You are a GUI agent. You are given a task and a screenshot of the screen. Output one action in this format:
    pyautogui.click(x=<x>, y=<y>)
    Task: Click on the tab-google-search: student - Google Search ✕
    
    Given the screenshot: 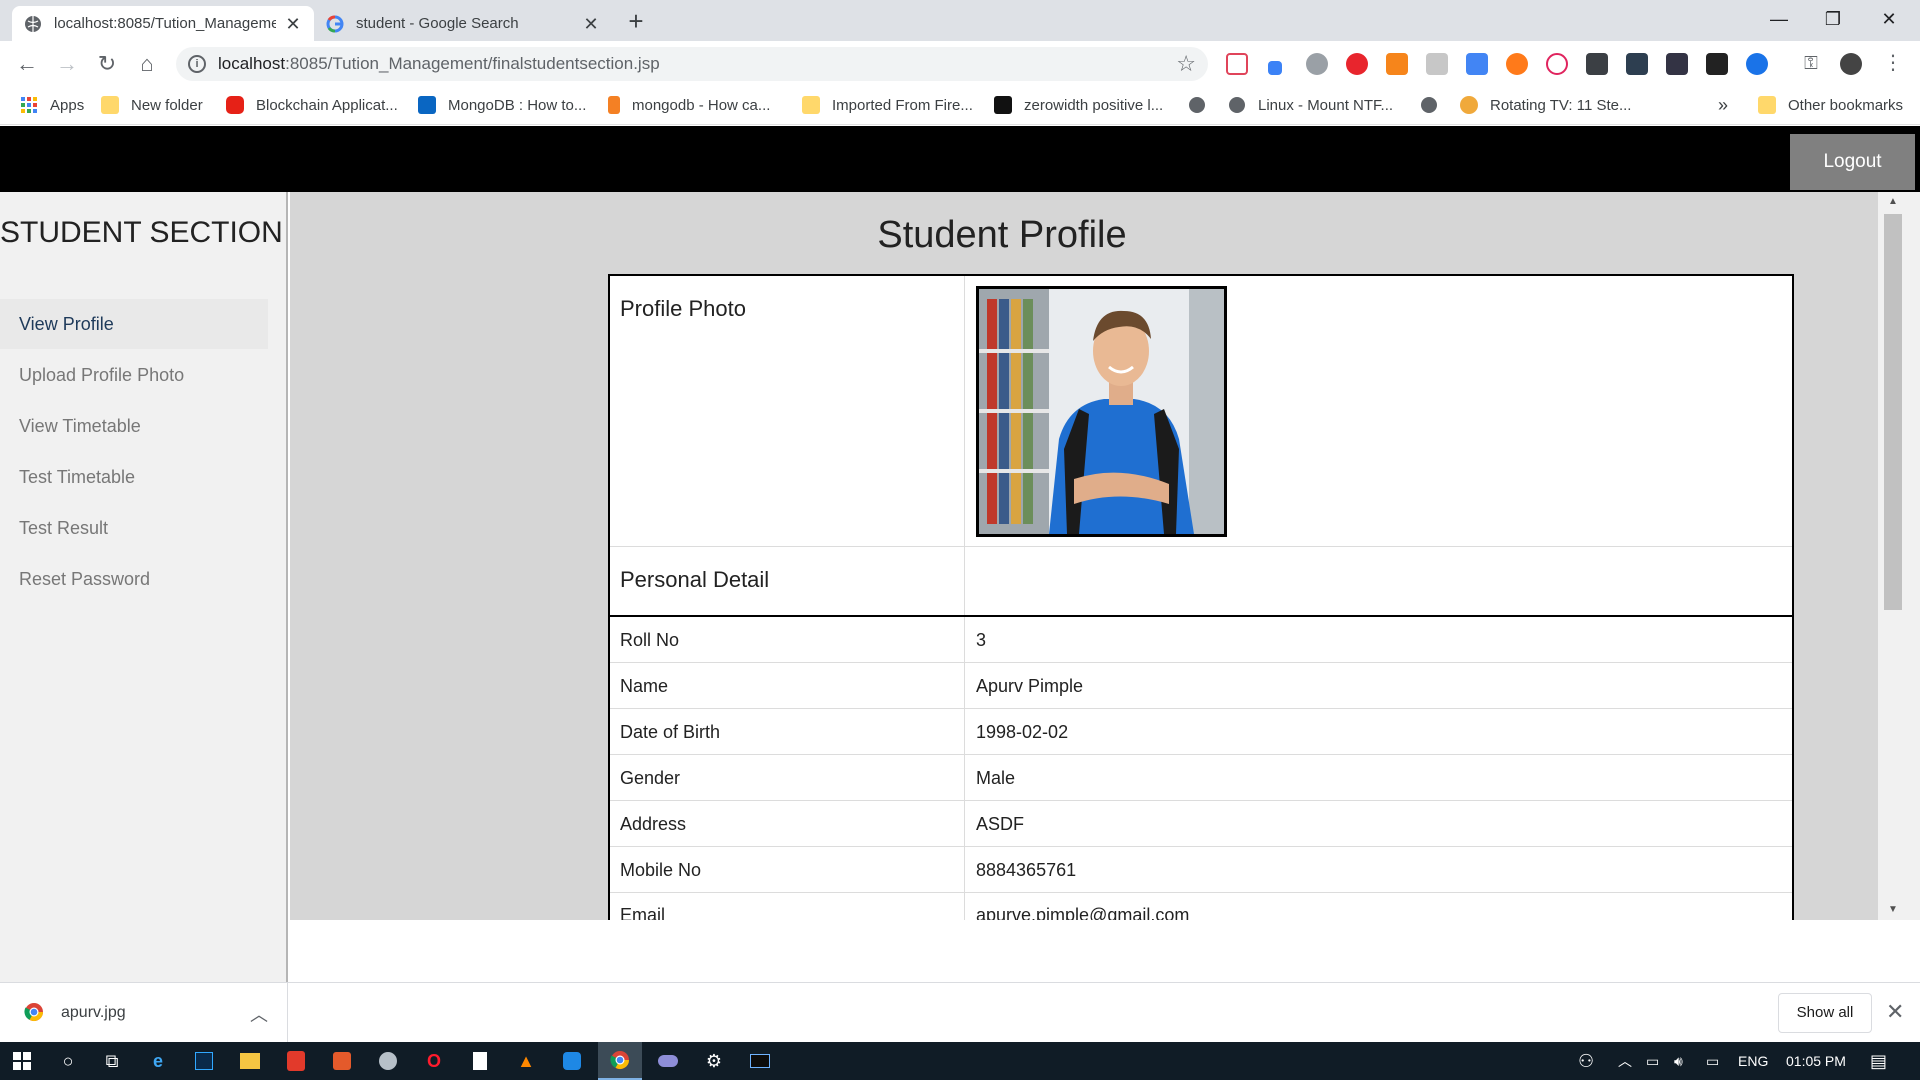 What is the action you would take?
    pyautogui.click(x=463, y=23)
    